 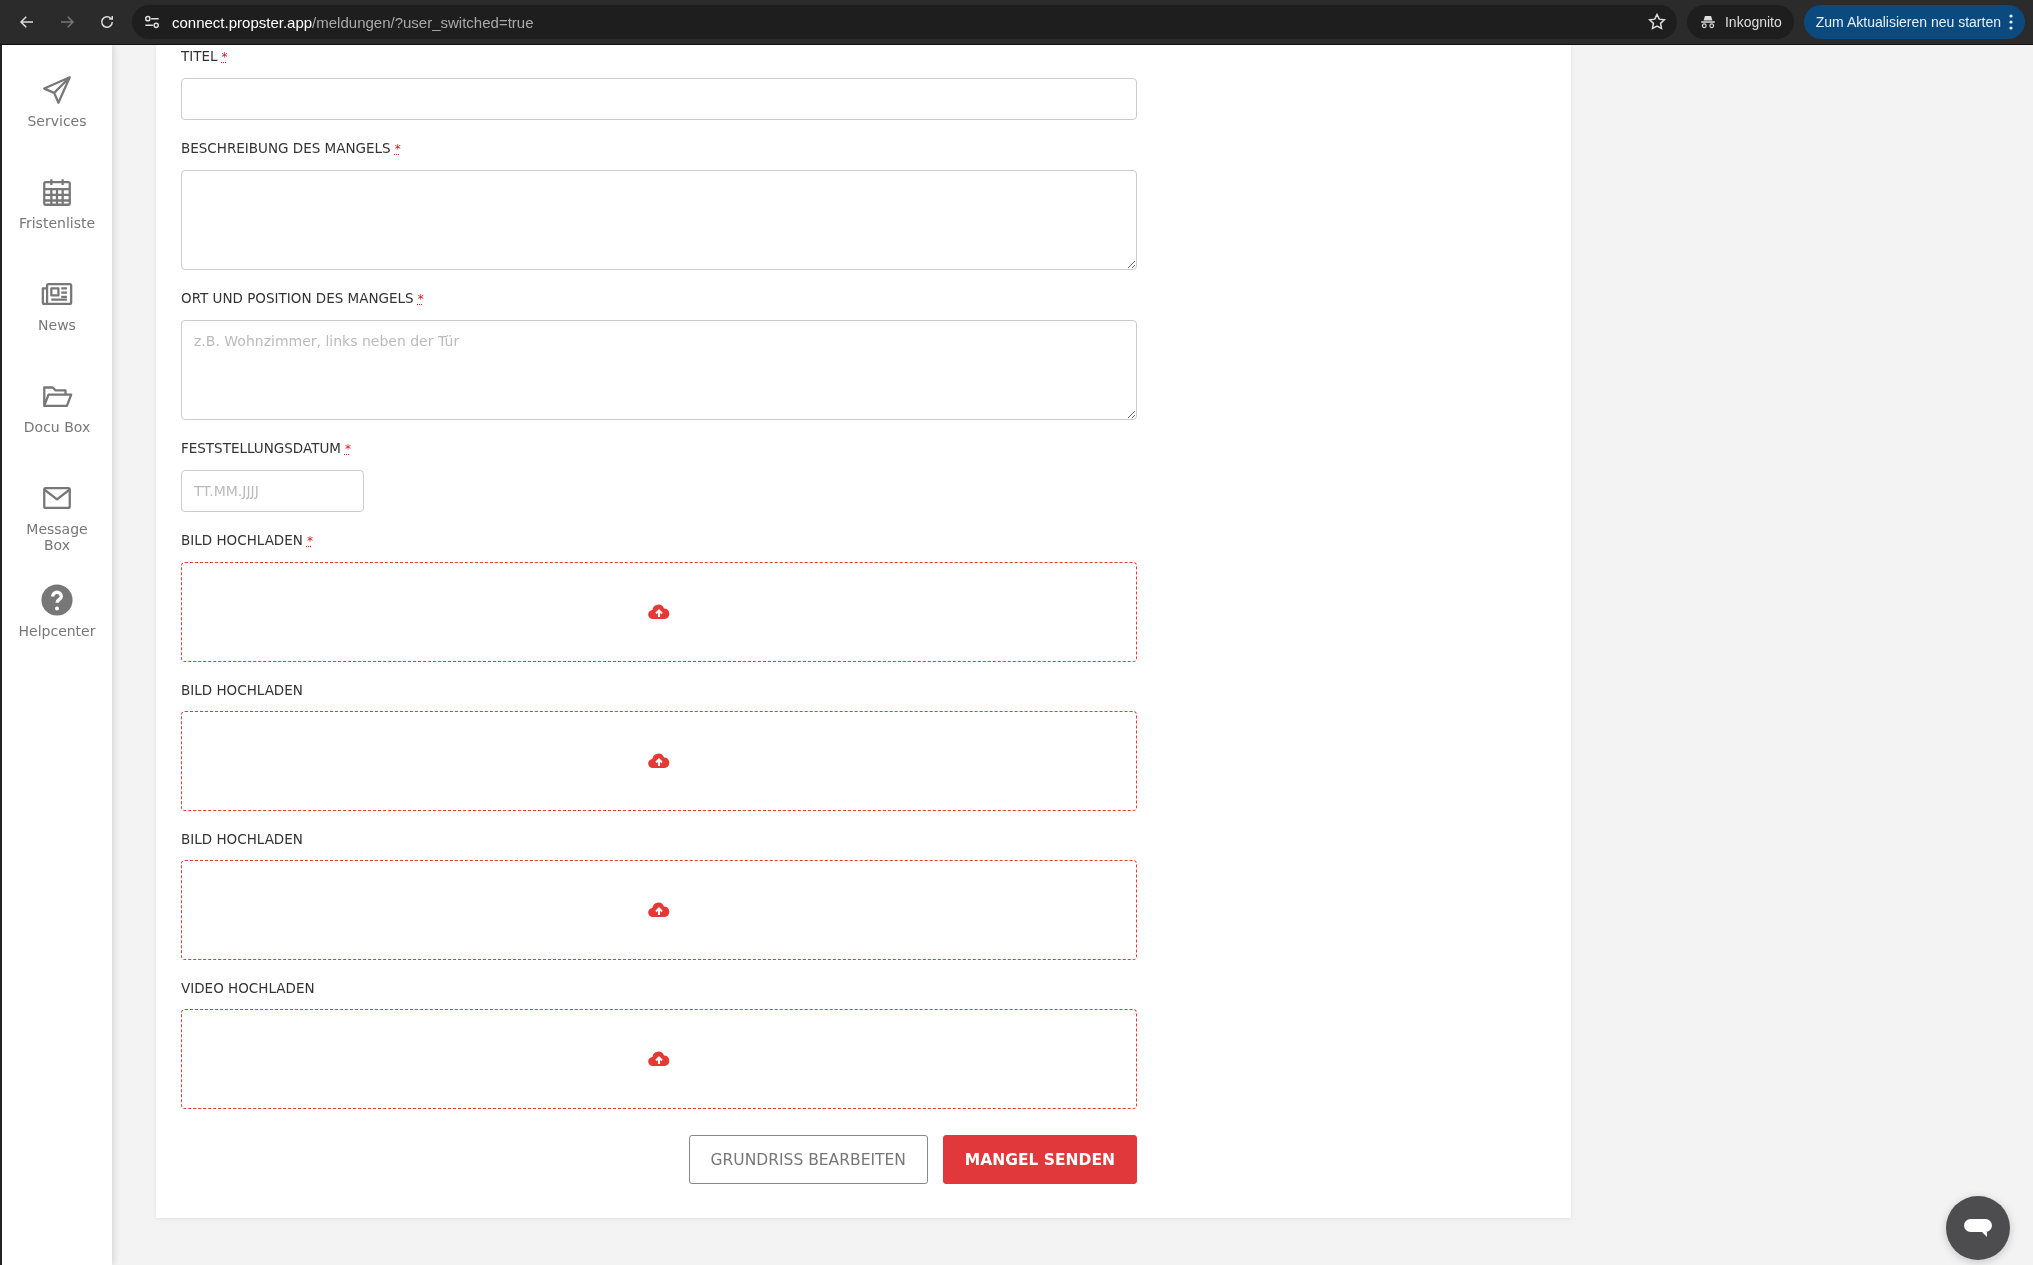 I want to click on reload-icon, so click(x=107, y=22).